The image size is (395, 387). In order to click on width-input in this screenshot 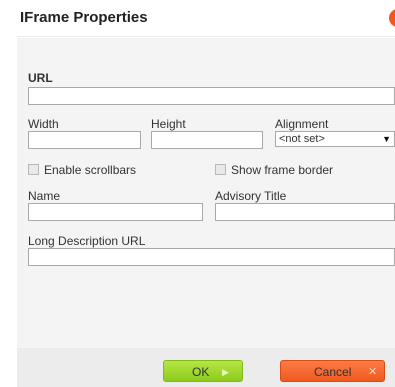, I will do `click(84, 140)`.